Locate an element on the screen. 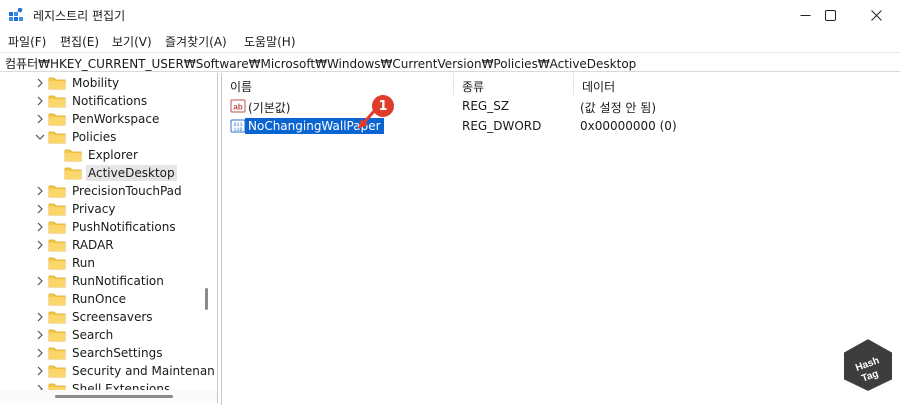 The height and width of the screenshot is (405, 900). tree-horizontal-scrollbar is located at coordinates (108, 396).